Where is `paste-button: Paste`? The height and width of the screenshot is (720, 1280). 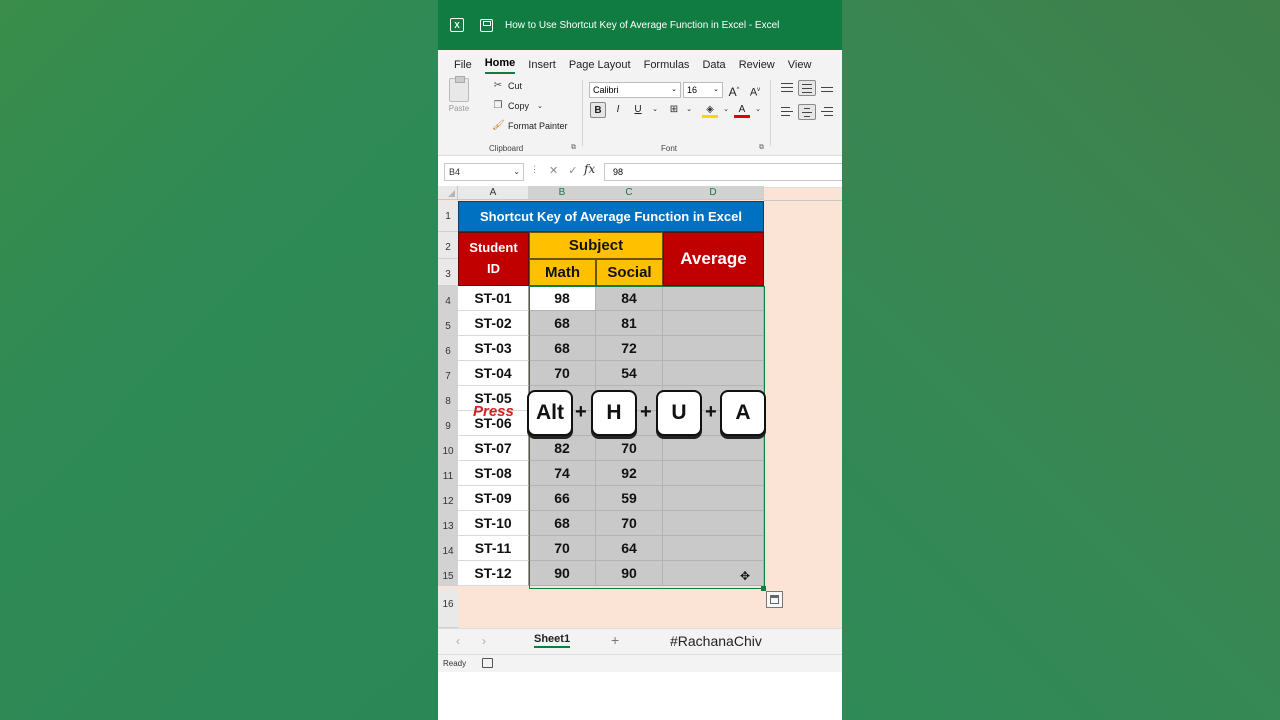
paste-button: Paste is located at coordinates (459, 94).